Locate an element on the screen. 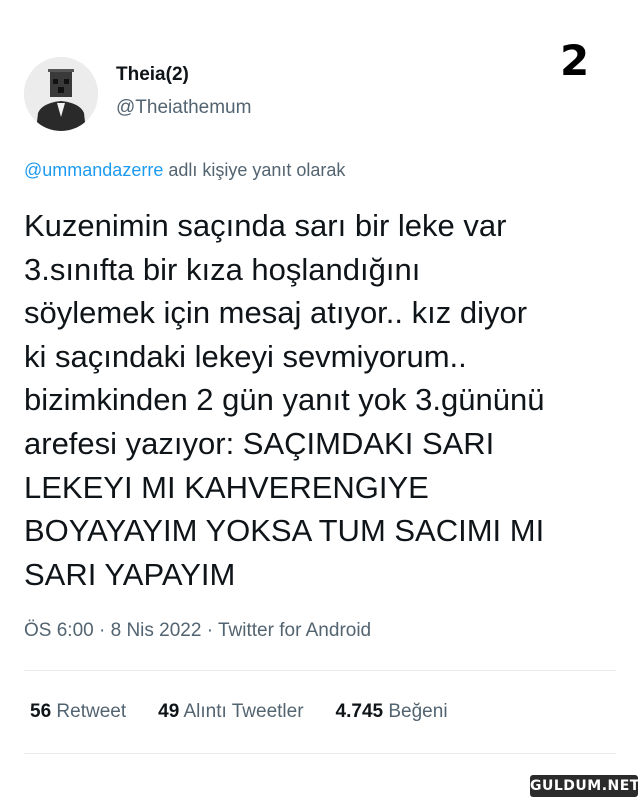  masked-person-avatar-icon is located at coordinates (61, 94).